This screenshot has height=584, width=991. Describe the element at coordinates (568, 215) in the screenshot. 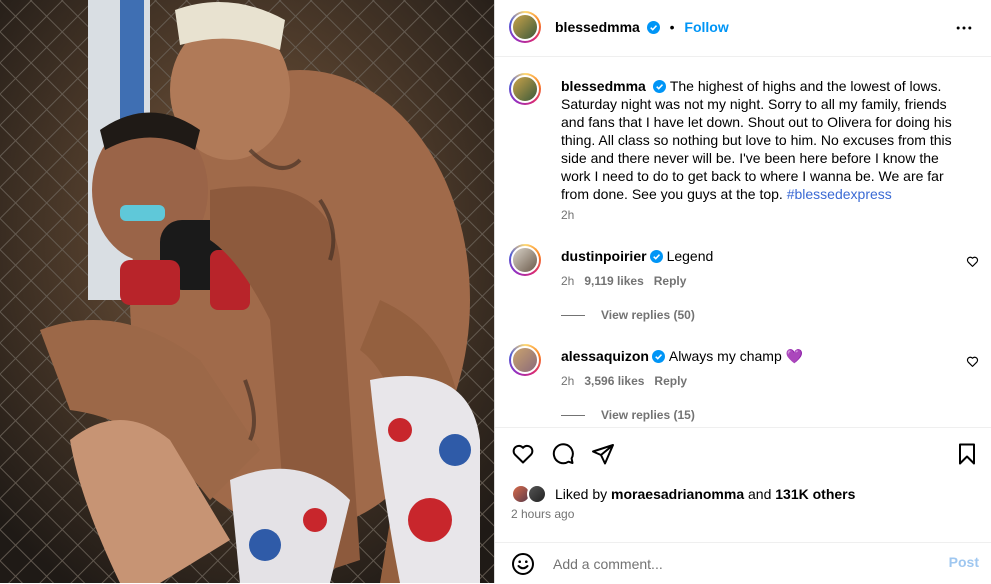

I see `caption-time: 2h` at that location.